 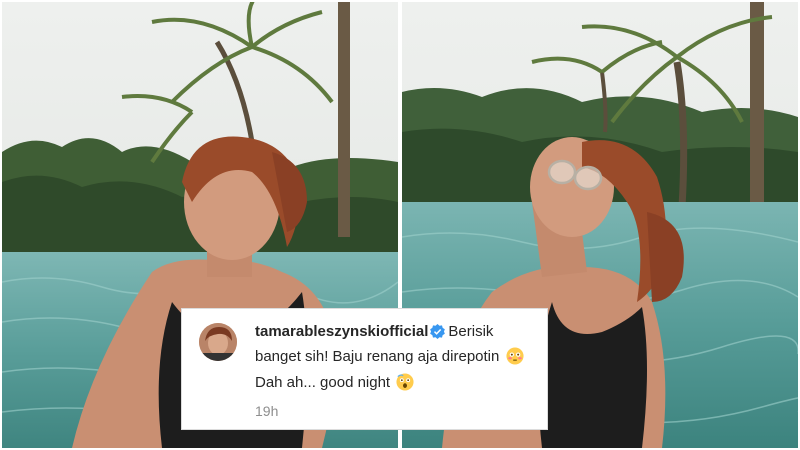 I want to click on comment-text-part2: Dah ah... good night, so click(x=323, y=382).